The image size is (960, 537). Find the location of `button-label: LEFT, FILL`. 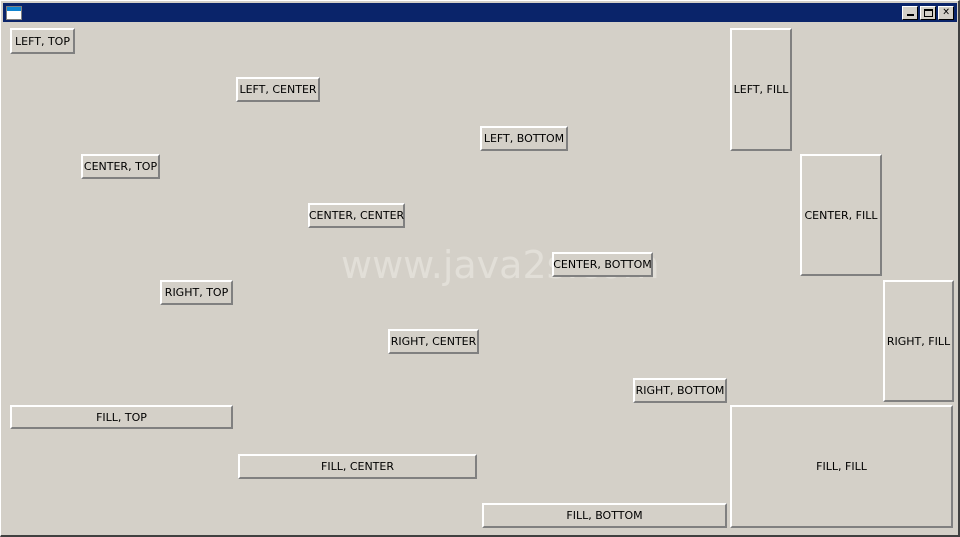

button-label: LEFT, FILL is located at coordinates (761, 89).